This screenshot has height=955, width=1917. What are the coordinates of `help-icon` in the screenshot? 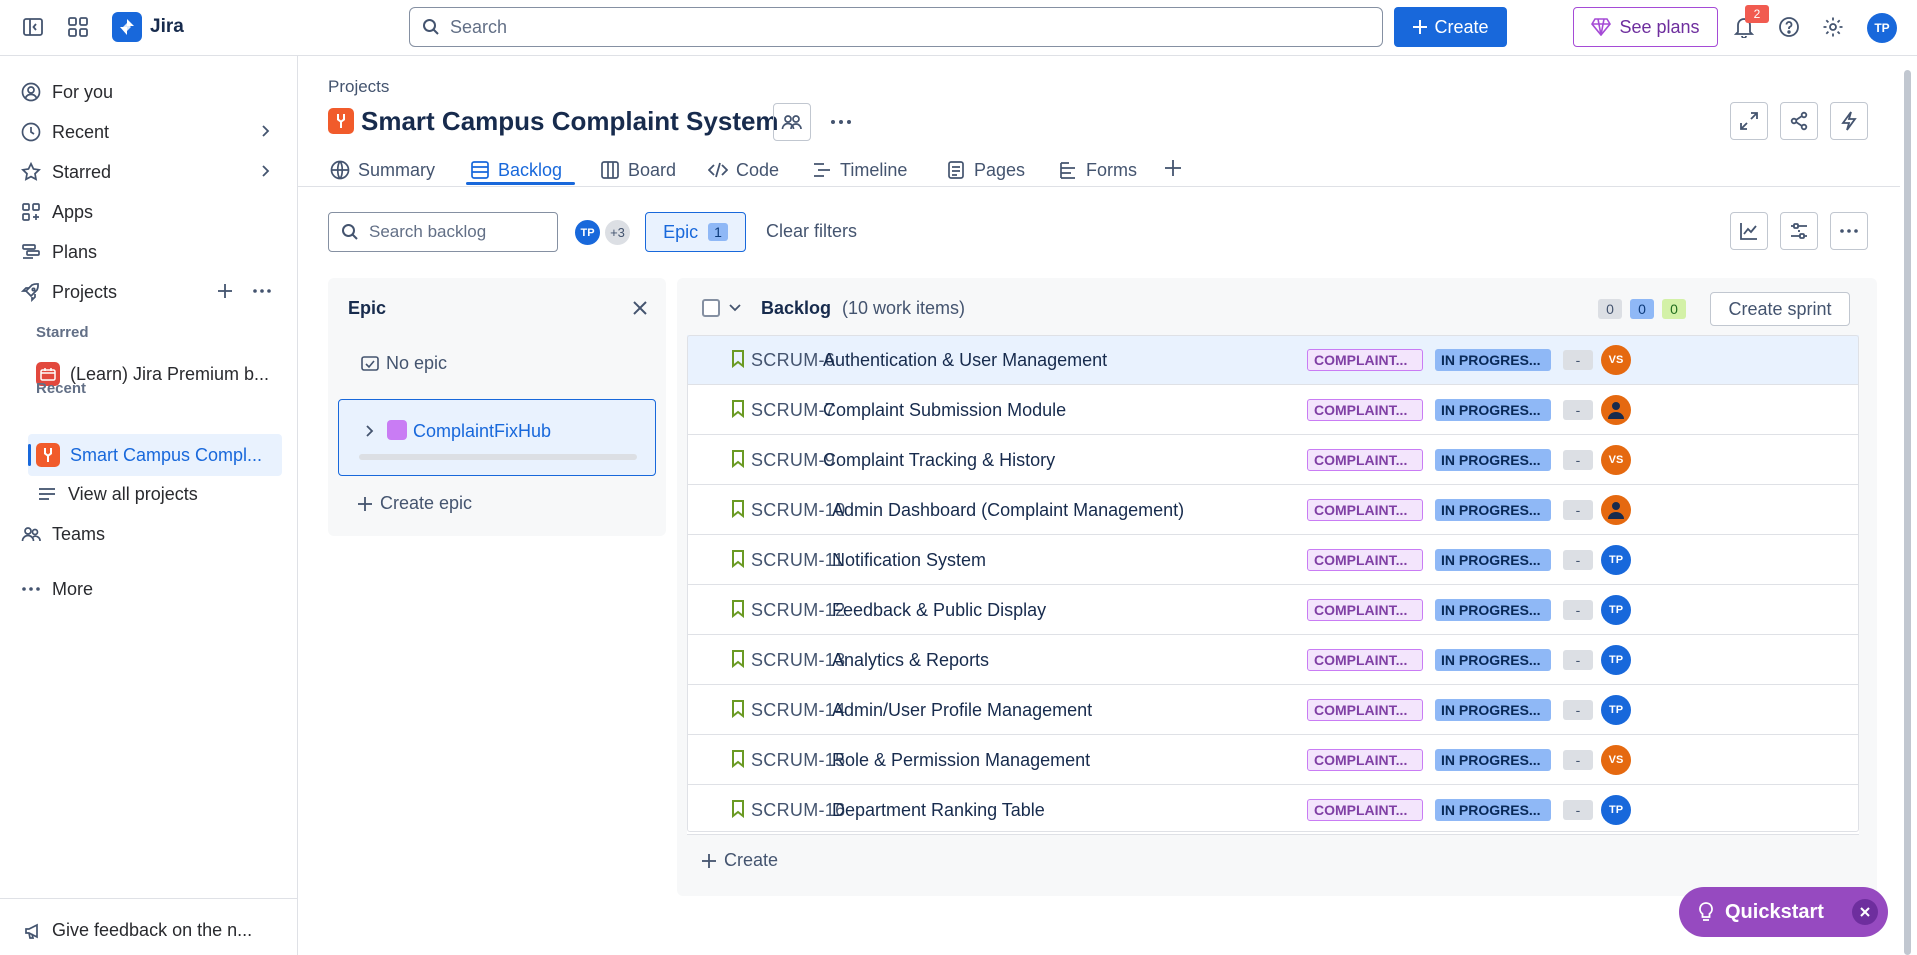 It's located at (1789, 27).